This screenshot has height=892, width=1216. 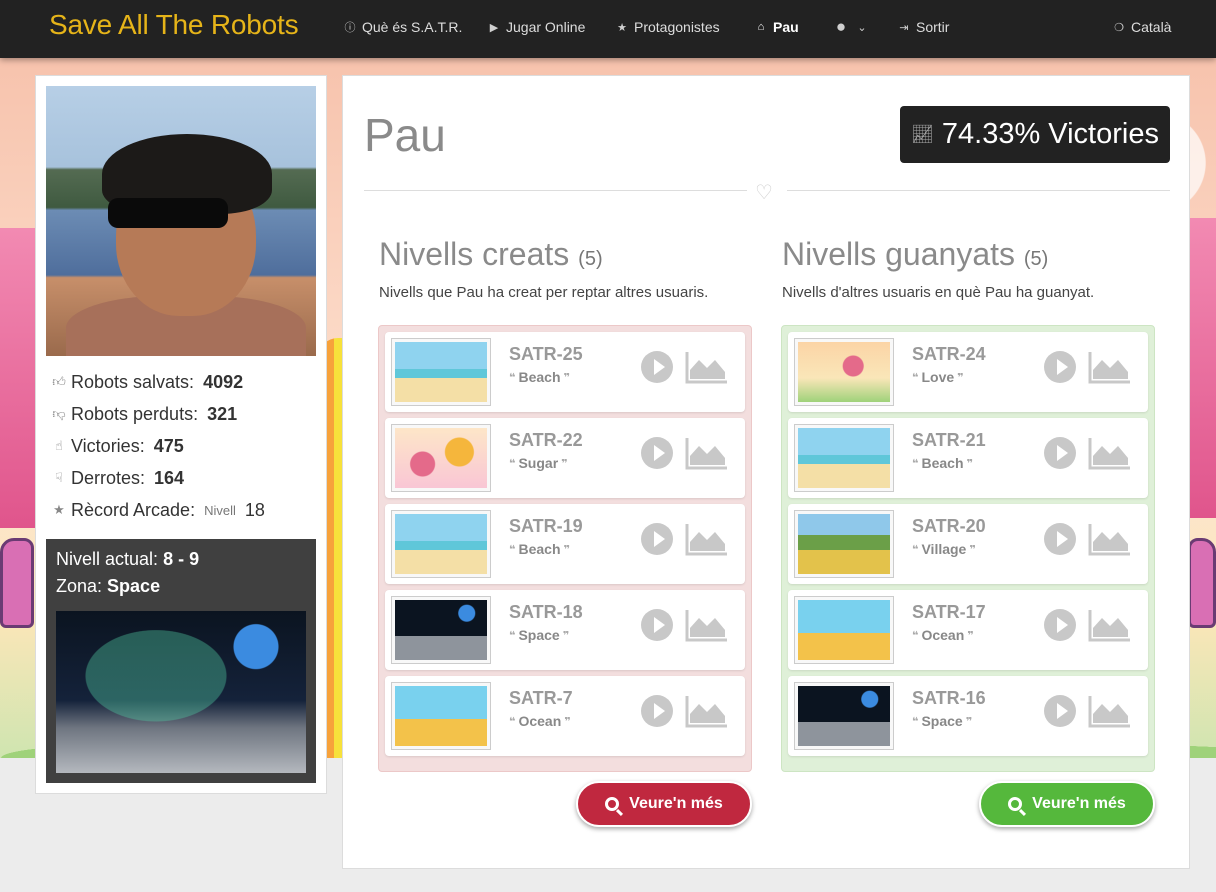 What do you see at coordinates (943, 635) in the screenshot?
I see `level-zone: ❝ Ocean ❞` at bounding box center [943, 635].